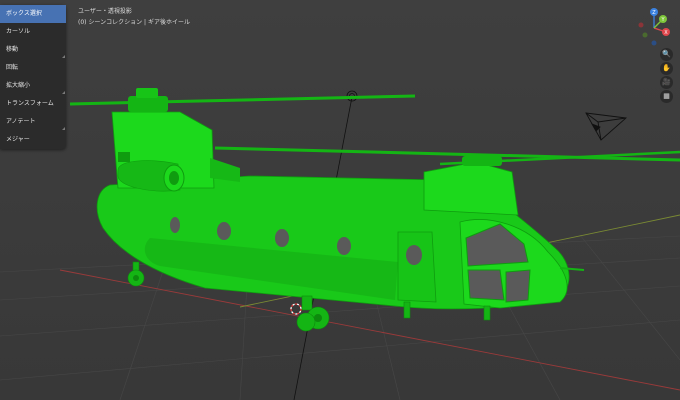  Describe the element at coordinates (33, 32) in the screenshot. I see `tool-cursor: カーソル` at that location.